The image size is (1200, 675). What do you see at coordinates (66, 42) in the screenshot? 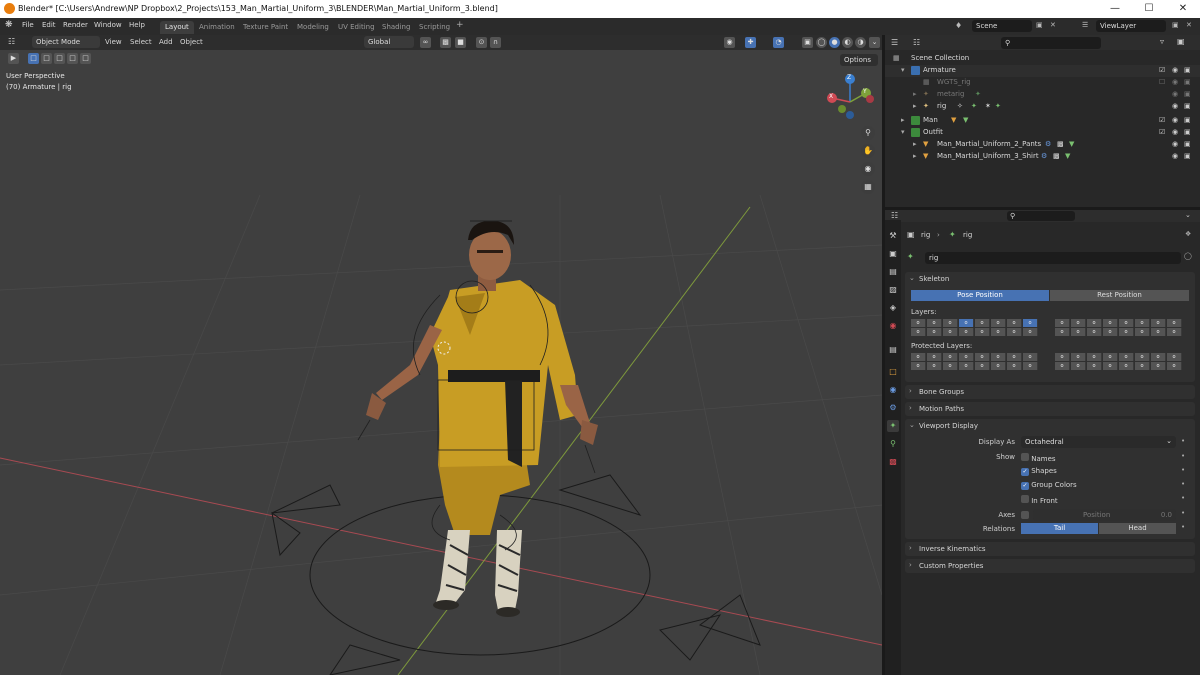
I see `mode-selector: Object Mode` at bounding box center [66, 42].